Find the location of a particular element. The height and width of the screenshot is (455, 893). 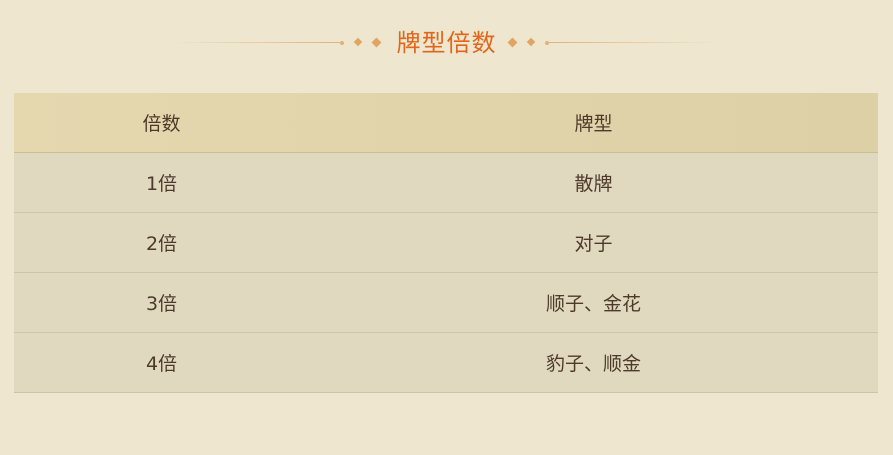

row-hand: 顺子、金花 is located at coordinates (593, 304).